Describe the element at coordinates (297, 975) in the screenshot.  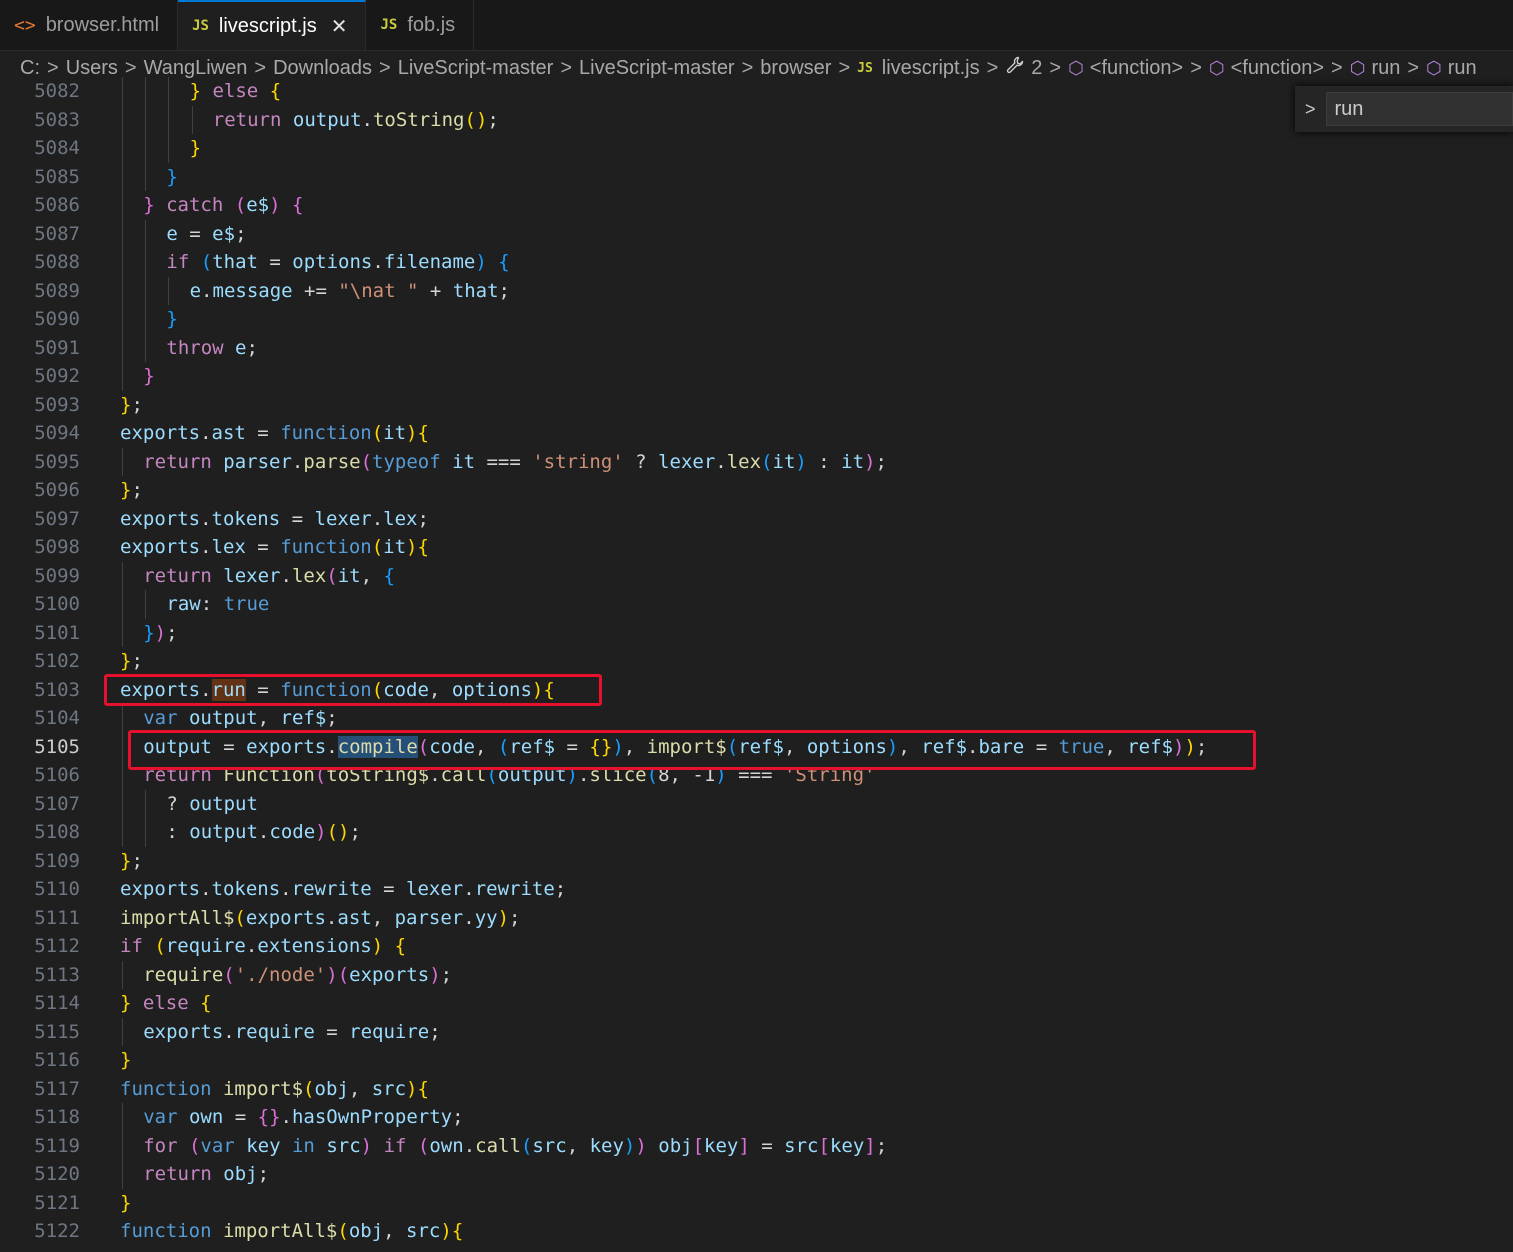
I see `code-text: require('./node')(exports);` at that location.